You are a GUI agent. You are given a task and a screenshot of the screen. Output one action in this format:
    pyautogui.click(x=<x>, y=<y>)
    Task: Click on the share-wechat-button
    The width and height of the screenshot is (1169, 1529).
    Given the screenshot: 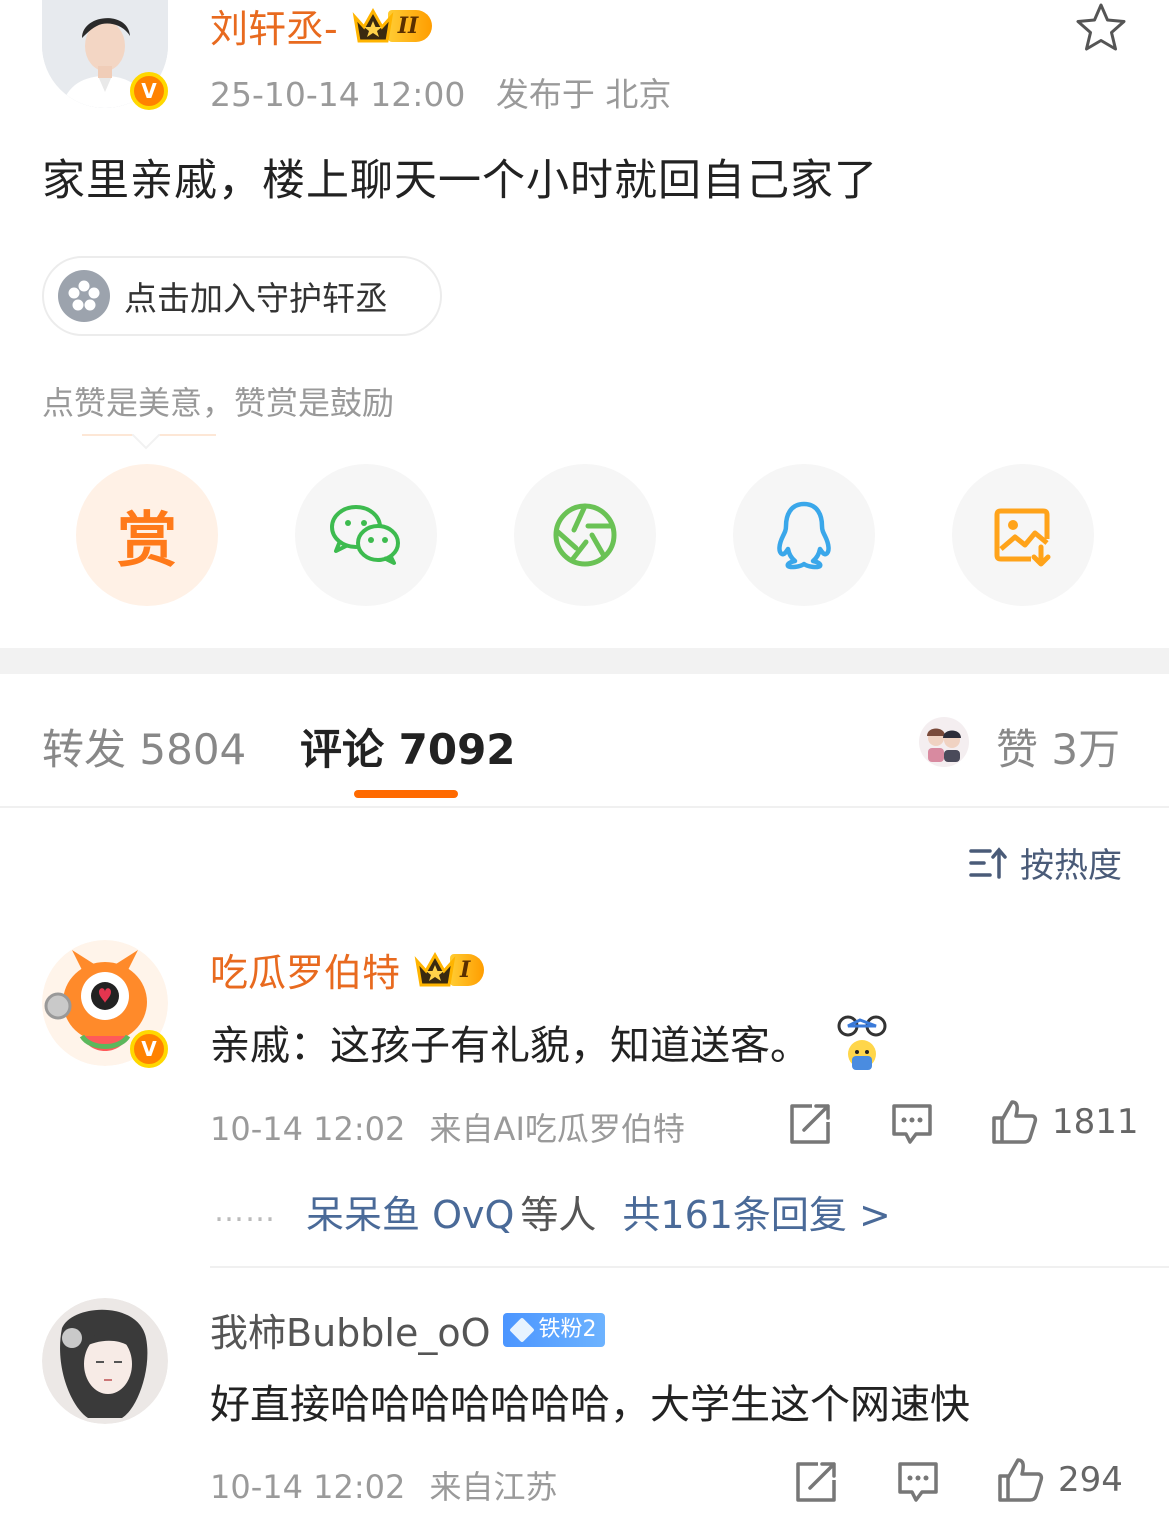 What is the action you would take?
    pyautogui.click(x=366, y=535)
    